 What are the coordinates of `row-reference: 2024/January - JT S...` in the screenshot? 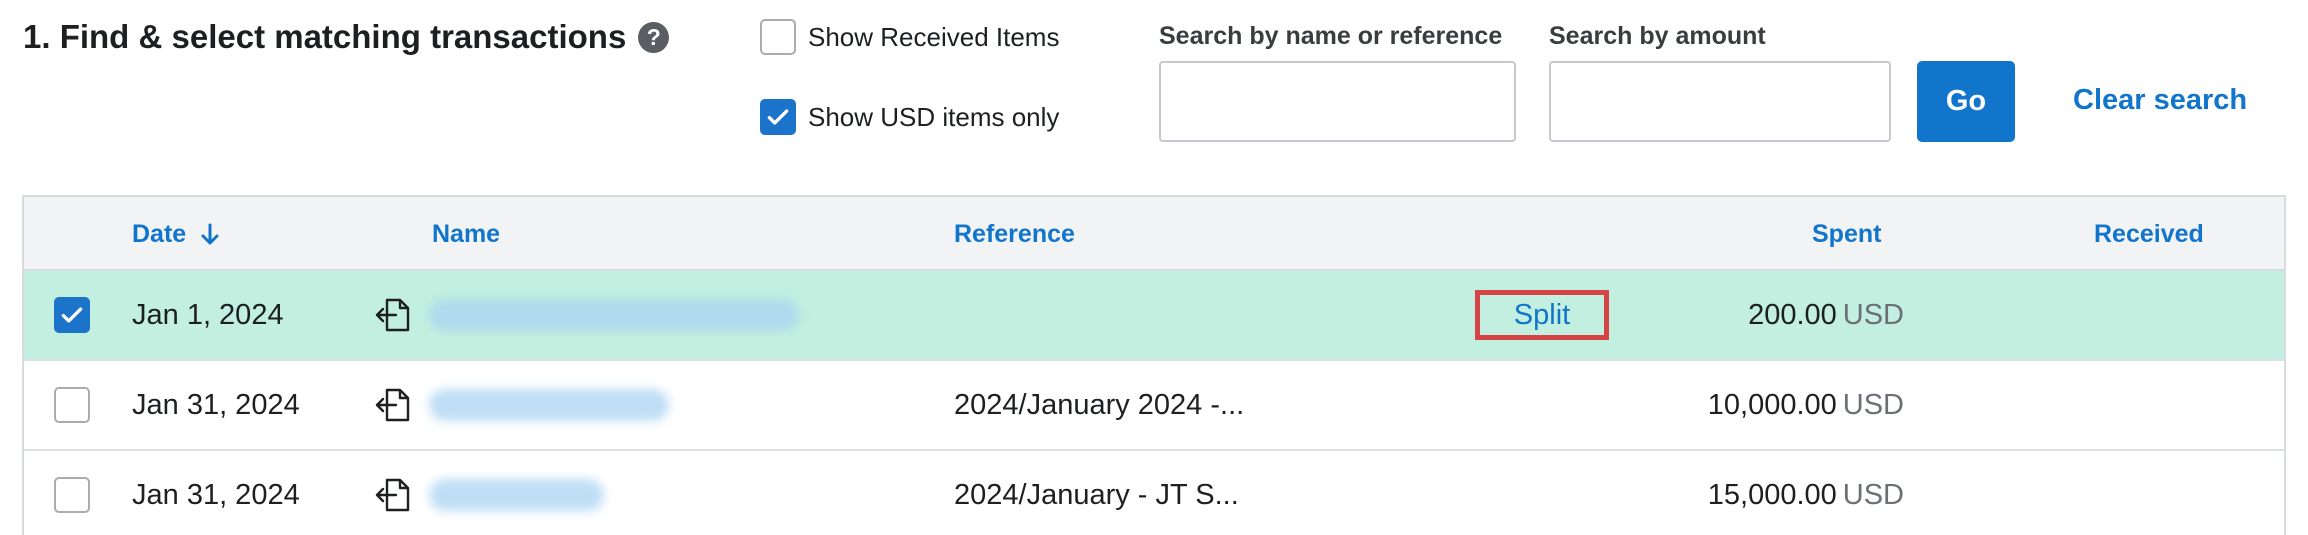 It's located at (1096, 494).